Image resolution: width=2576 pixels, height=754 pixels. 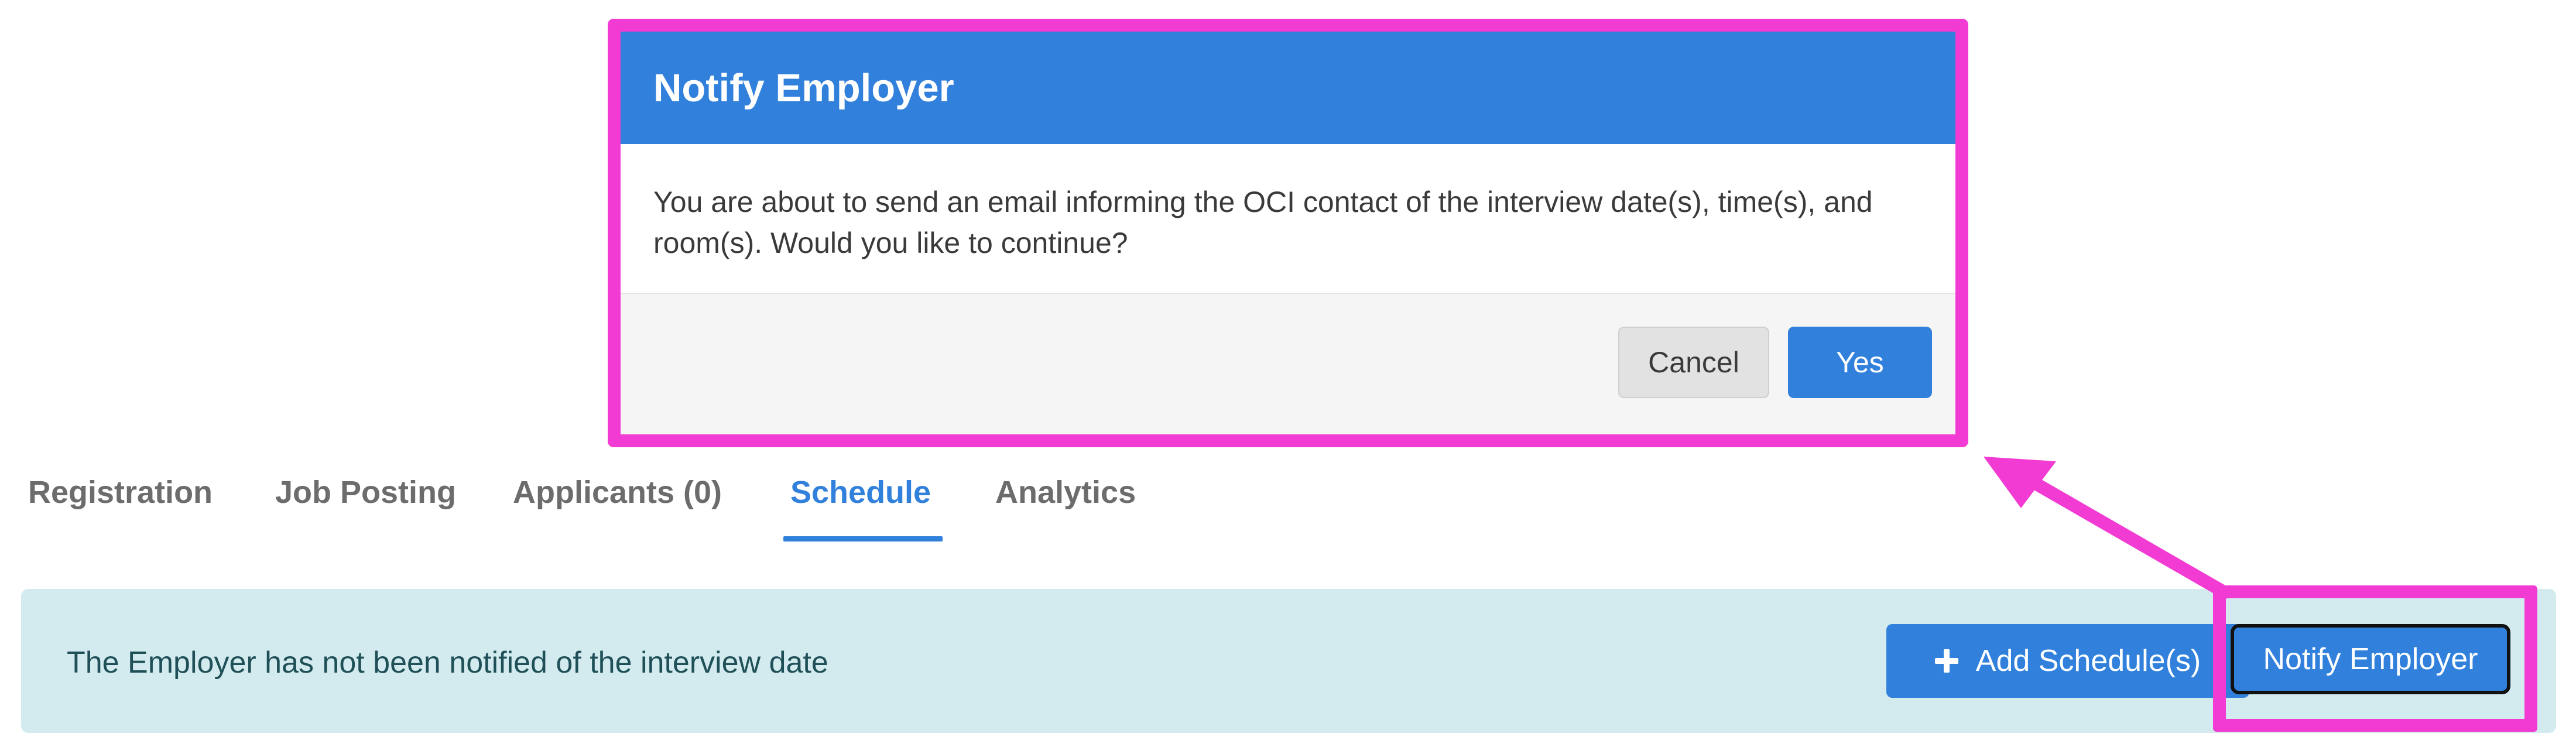 What do you see at coordinates (1065, 492) in the screenshot?
I see `tab-analytics: Analytics` at bounding box center [1065, 492].